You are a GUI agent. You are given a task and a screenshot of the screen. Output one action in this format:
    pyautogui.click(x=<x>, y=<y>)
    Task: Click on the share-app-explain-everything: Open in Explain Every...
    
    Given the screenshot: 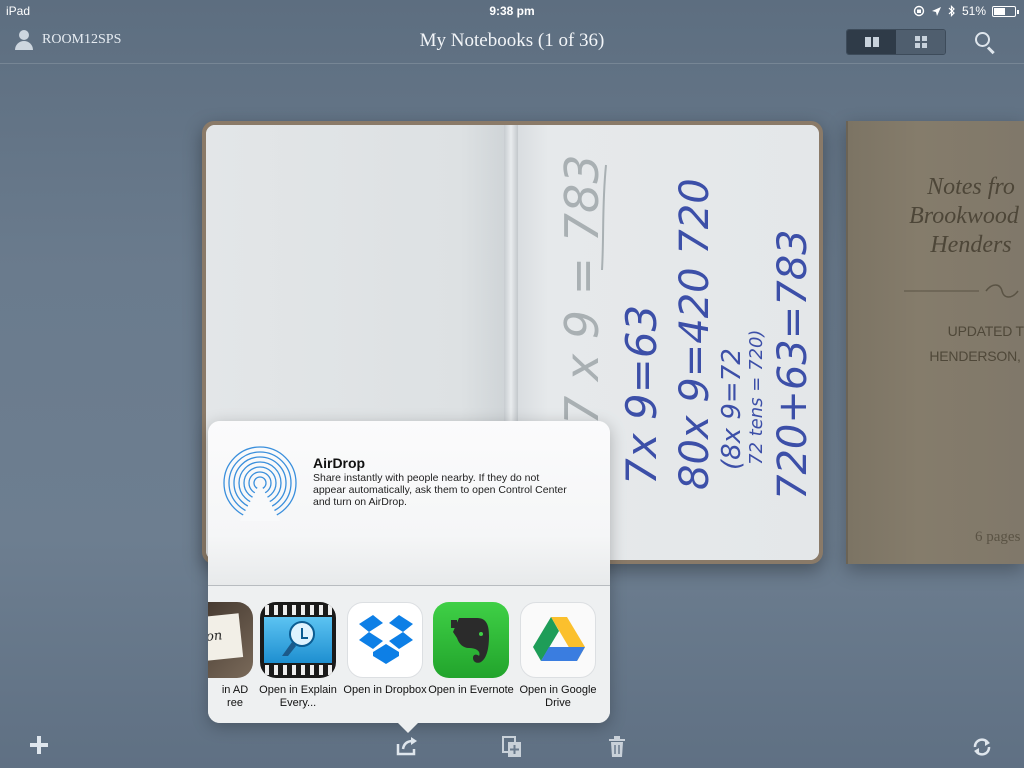 What is the action you would take?
    pyautogui.click(x=298, y=656)
    